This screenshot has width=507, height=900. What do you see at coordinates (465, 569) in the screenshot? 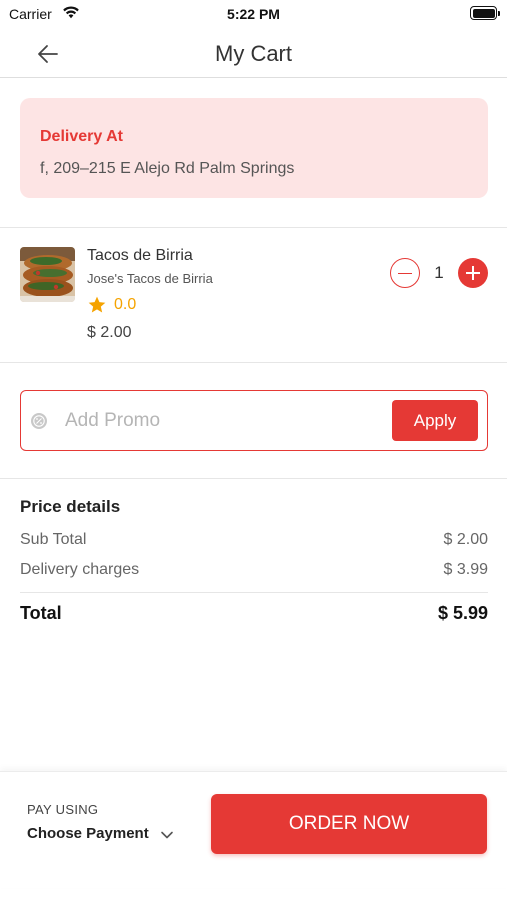
I see `delivery-charges-value: $ 3.99` at bounding box center [465, 569].